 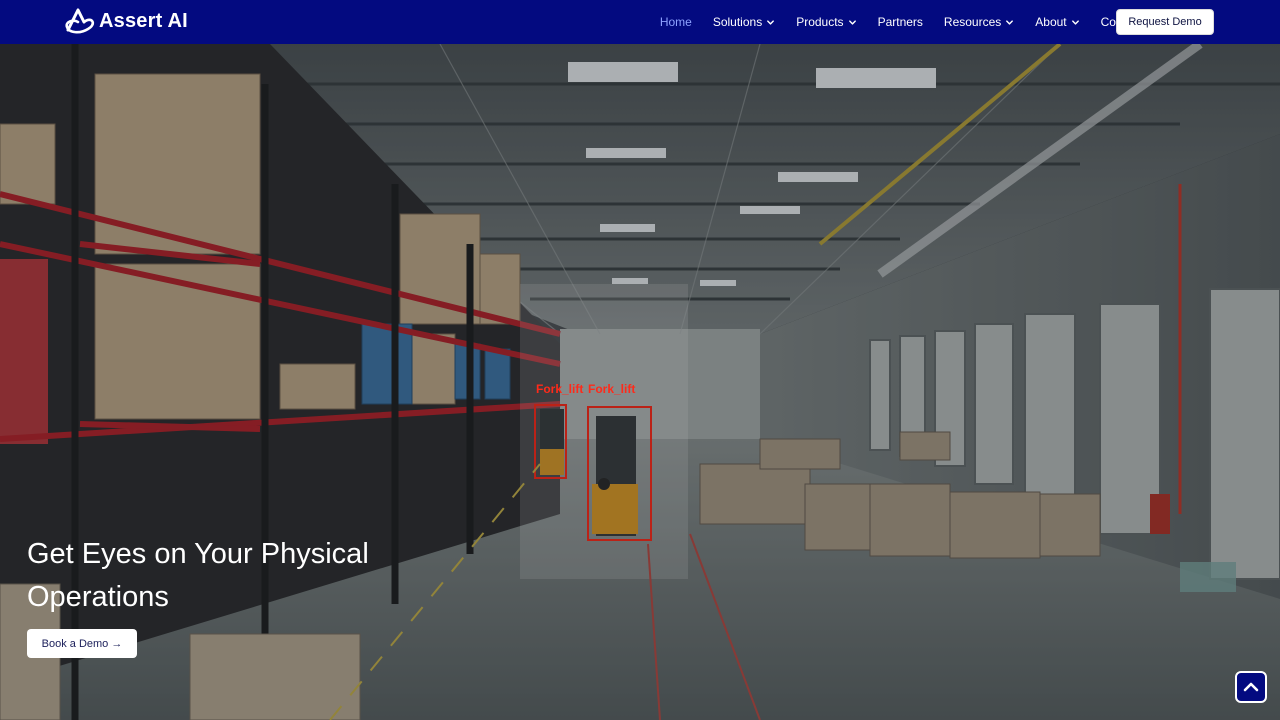 I want to click on nav-products: Products, so click(x=826, y=22).